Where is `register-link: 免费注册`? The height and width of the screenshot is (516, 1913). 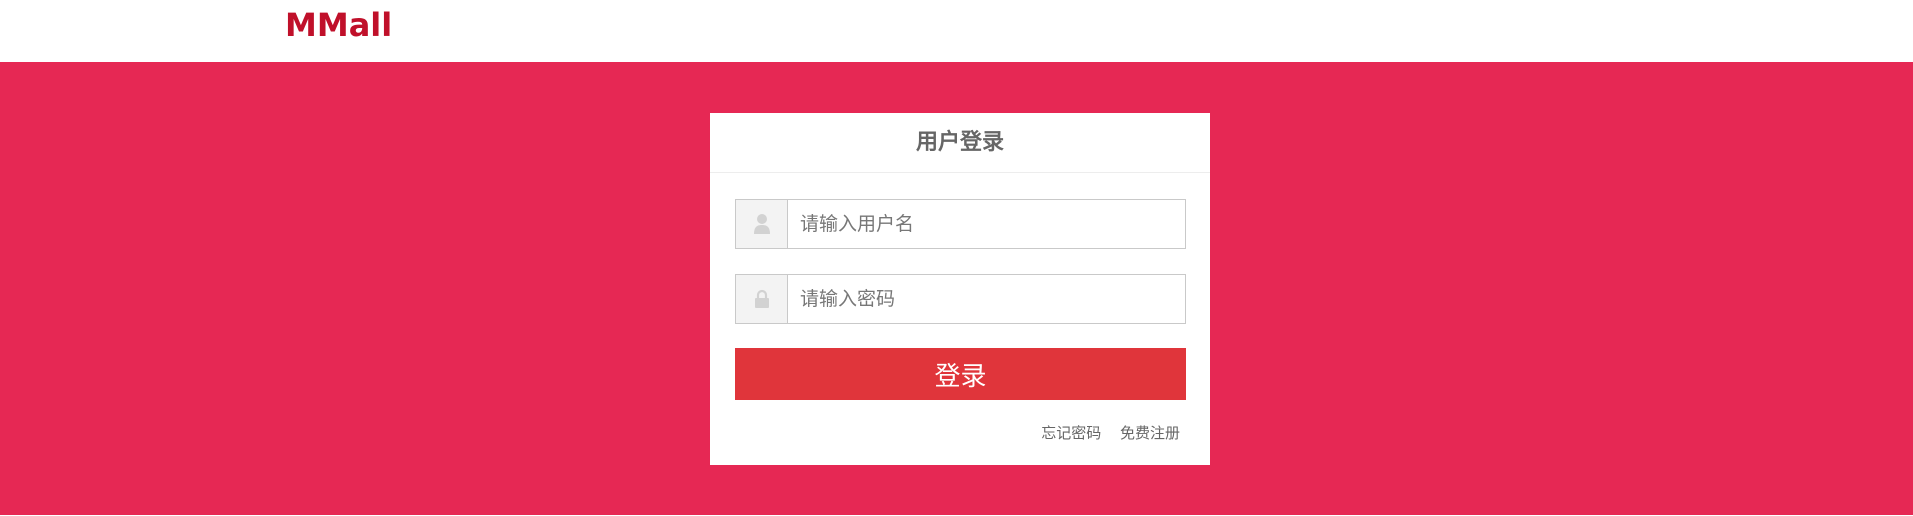 register-link: 免费注册 is located at coordinates (1150, 433).